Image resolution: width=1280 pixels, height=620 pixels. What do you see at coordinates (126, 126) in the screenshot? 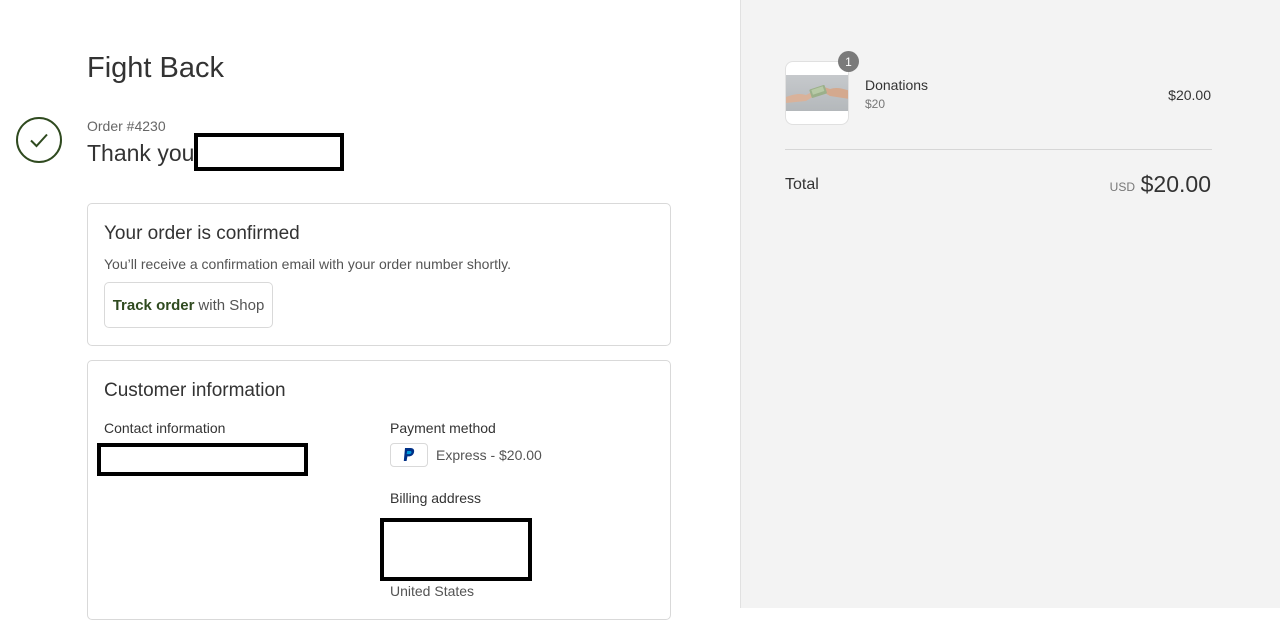
I see `order-number: Order #4230` at bounding box center [126, 126].